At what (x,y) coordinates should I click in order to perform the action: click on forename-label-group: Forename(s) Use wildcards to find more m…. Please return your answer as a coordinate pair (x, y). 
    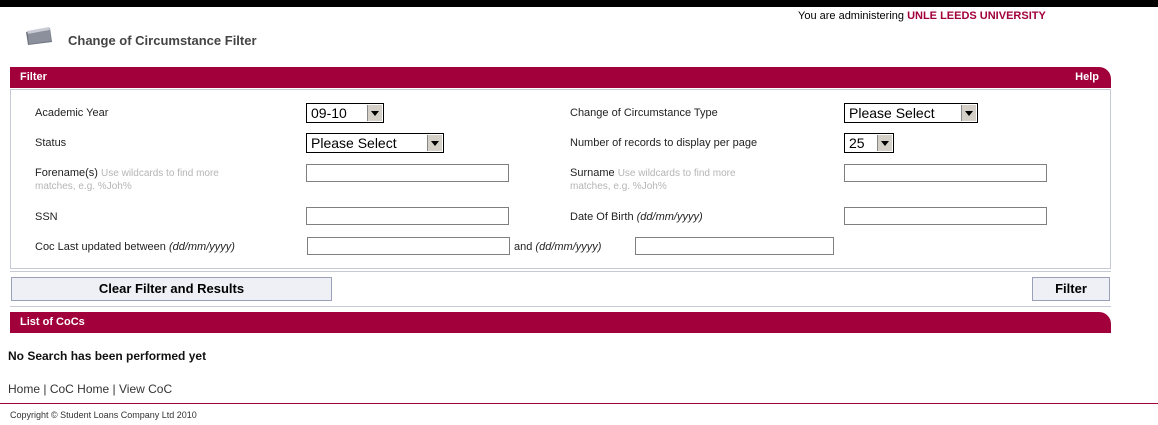
    Looking at the image, I should click on (127, 180).